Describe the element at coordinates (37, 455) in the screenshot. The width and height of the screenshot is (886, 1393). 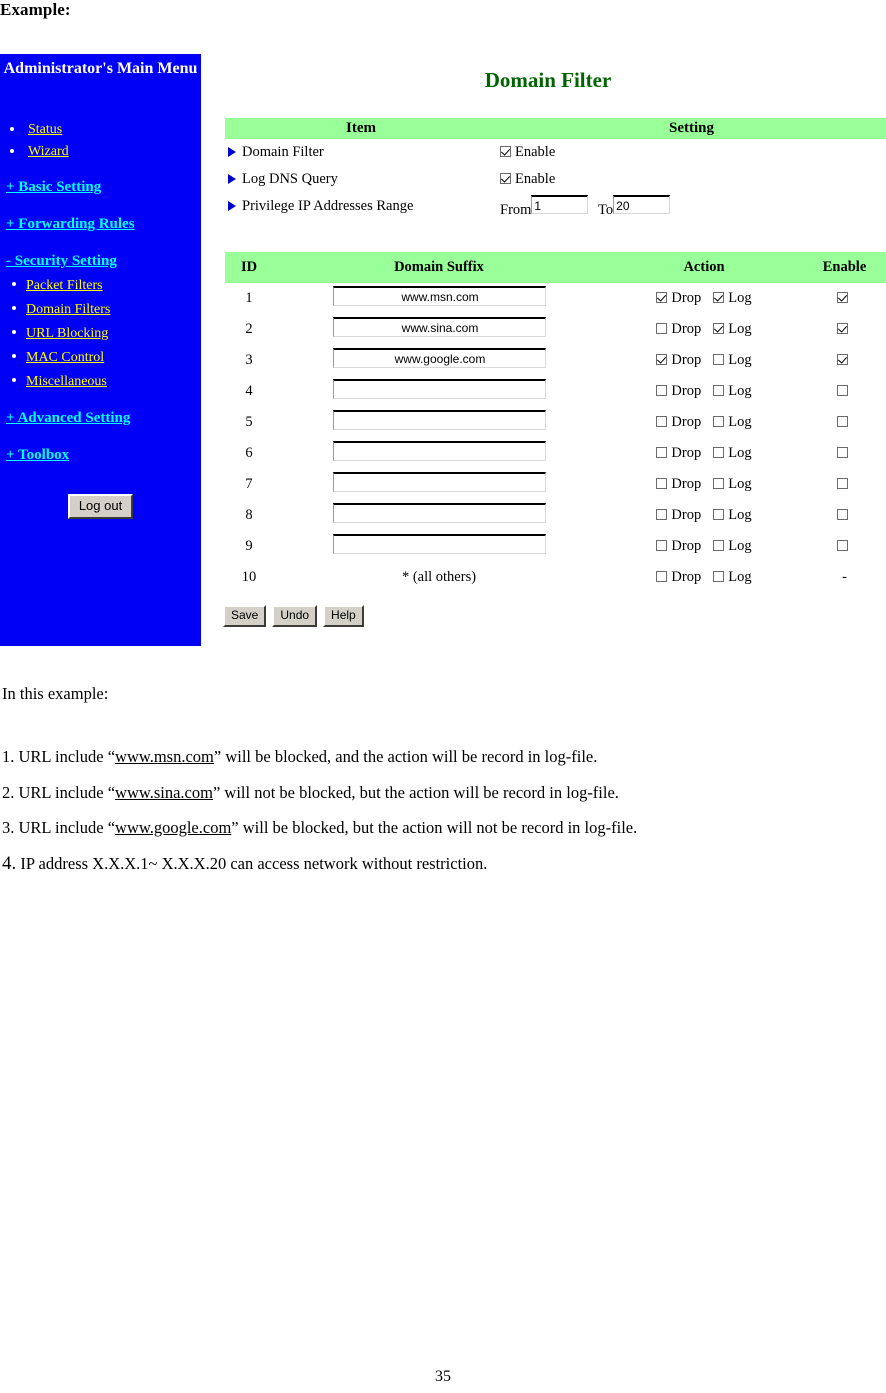
I see `sidebar-group-label: + Toolbox` at that location.